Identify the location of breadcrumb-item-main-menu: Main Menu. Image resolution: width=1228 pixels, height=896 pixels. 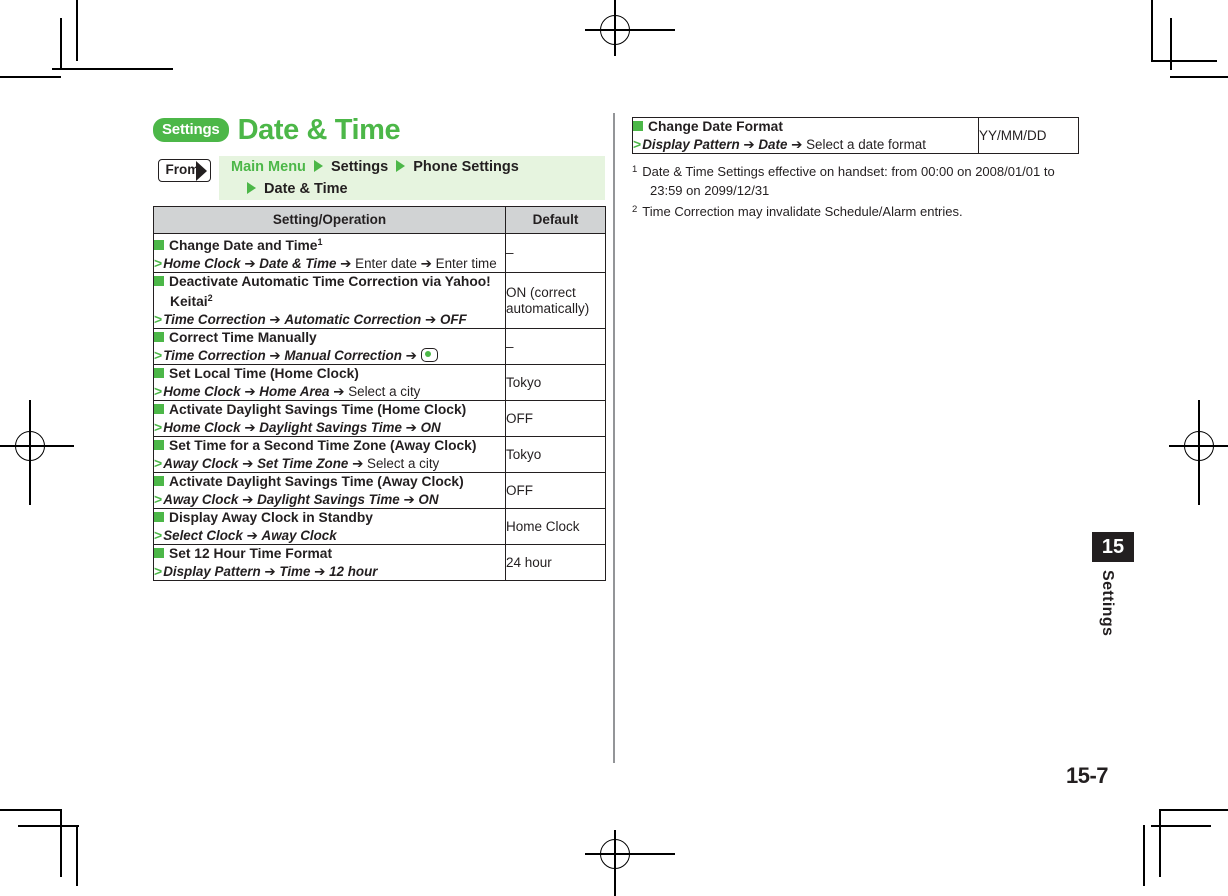
(268, 167).